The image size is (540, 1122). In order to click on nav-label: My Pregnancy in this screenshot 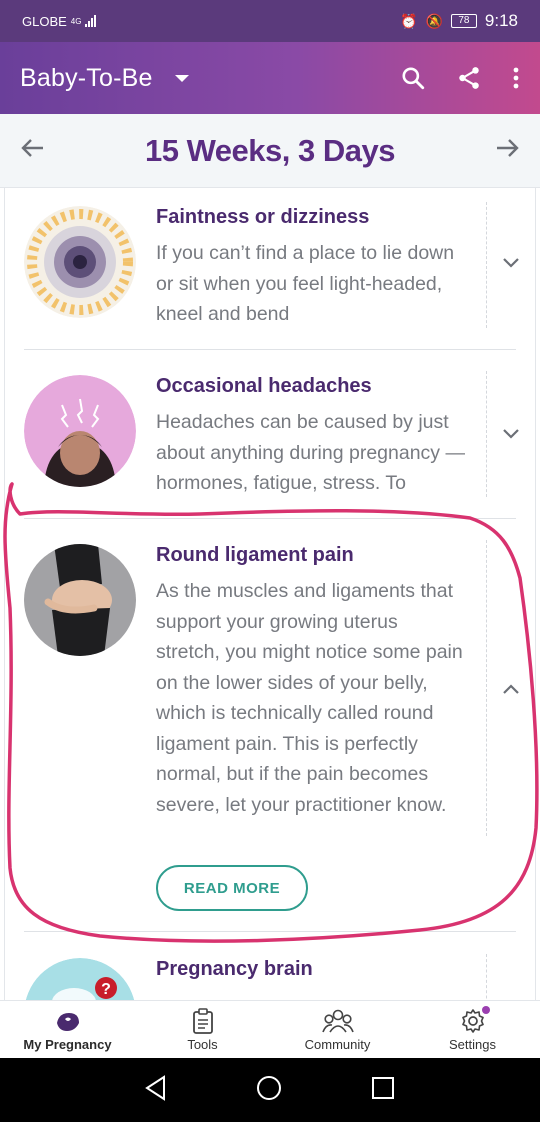, I will do `click(67, 1044)`.